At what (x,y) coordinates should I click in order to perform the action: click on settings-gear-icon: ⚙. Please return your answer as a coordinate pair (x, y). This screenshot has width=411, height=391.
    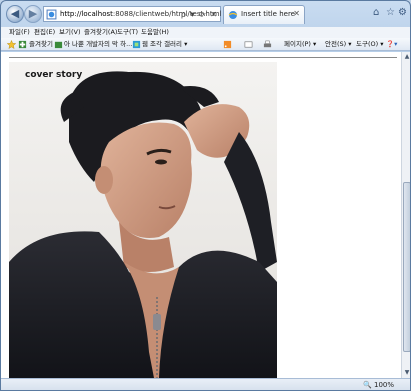
    Looking at the image, I should click on (402, 12).